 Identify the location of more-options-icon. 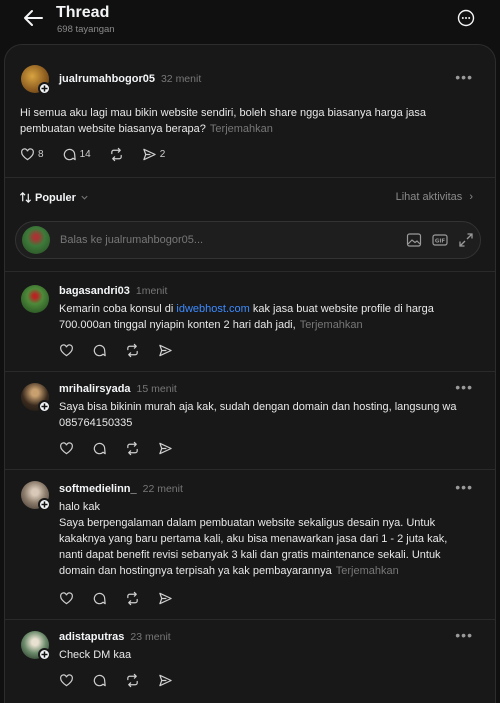
(466, 18).